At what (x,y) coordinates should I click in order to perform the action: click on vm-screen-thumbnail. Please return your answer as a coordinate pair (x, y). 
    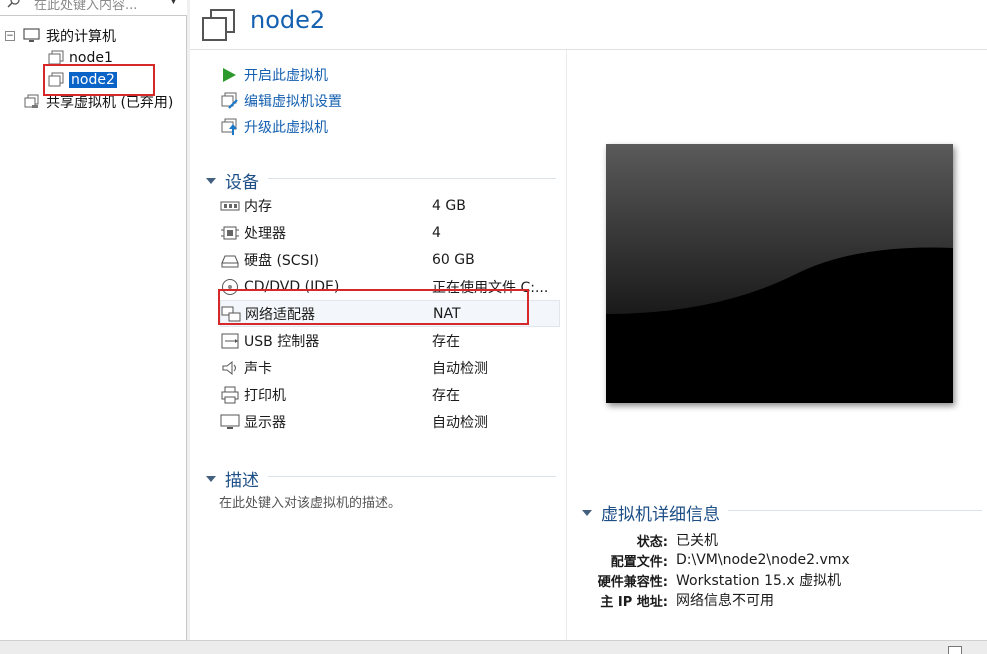
    Looking at the image, I should click on (779, 273).